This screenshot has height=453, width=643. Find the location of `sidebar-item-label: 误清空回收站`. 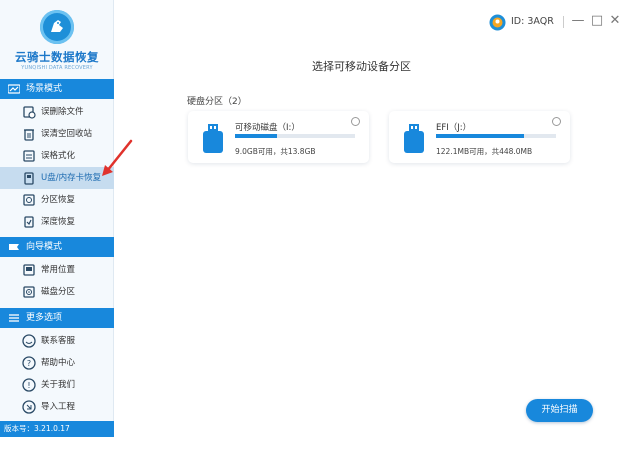

sidebar-item-label: 误清空回收站 is located at coordinates (67, 134).